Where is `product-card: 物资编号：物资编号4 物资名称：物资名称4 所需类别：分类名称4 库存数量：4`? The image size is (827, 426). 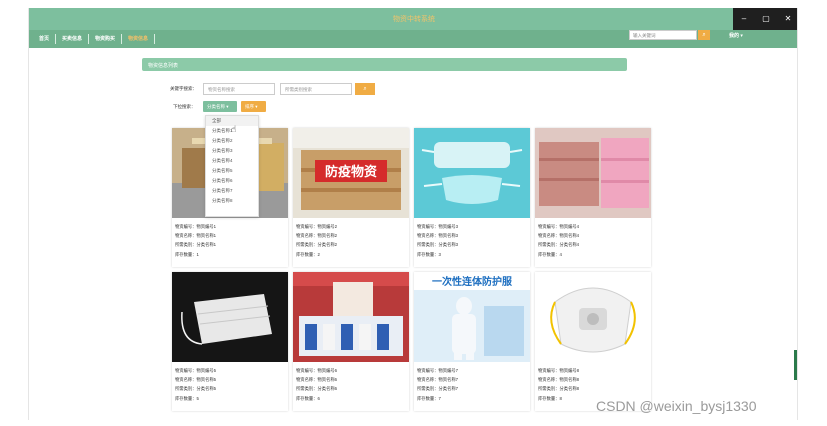 product-card: 物资编号：物资编号4 物资名称：物资名称4 所需类别：分类名称4 库存数量：4 is located at coordinates (593, 197).